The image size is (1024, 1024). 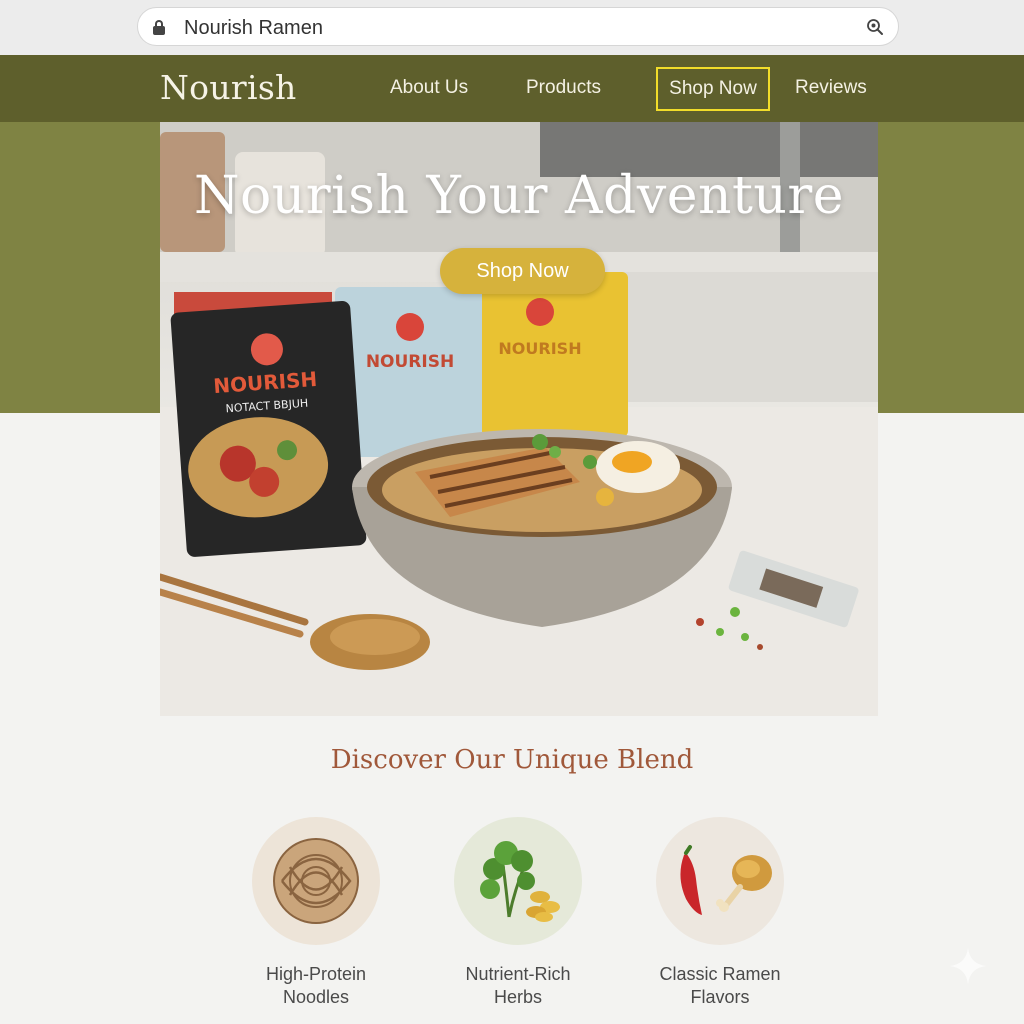 I want to click on feature-label: Classic Ramen Flavors, so click(x=720, y=986).